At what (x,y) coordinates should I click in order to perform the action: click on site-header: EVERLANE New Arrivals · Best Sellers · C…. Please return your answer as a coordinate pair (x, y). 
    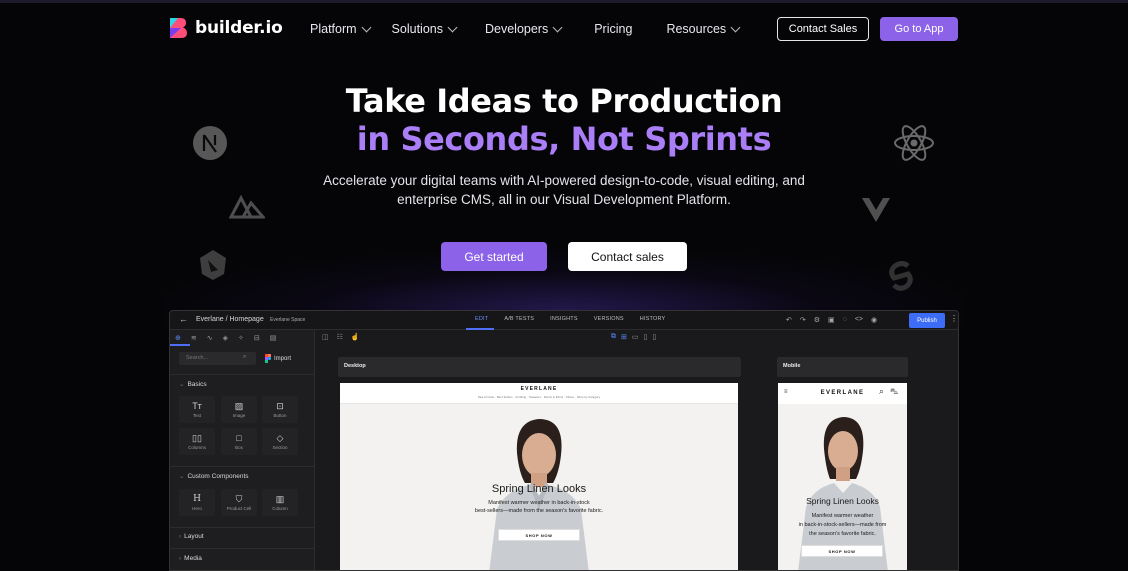
    Looking at the image, I should click on (539, 393).